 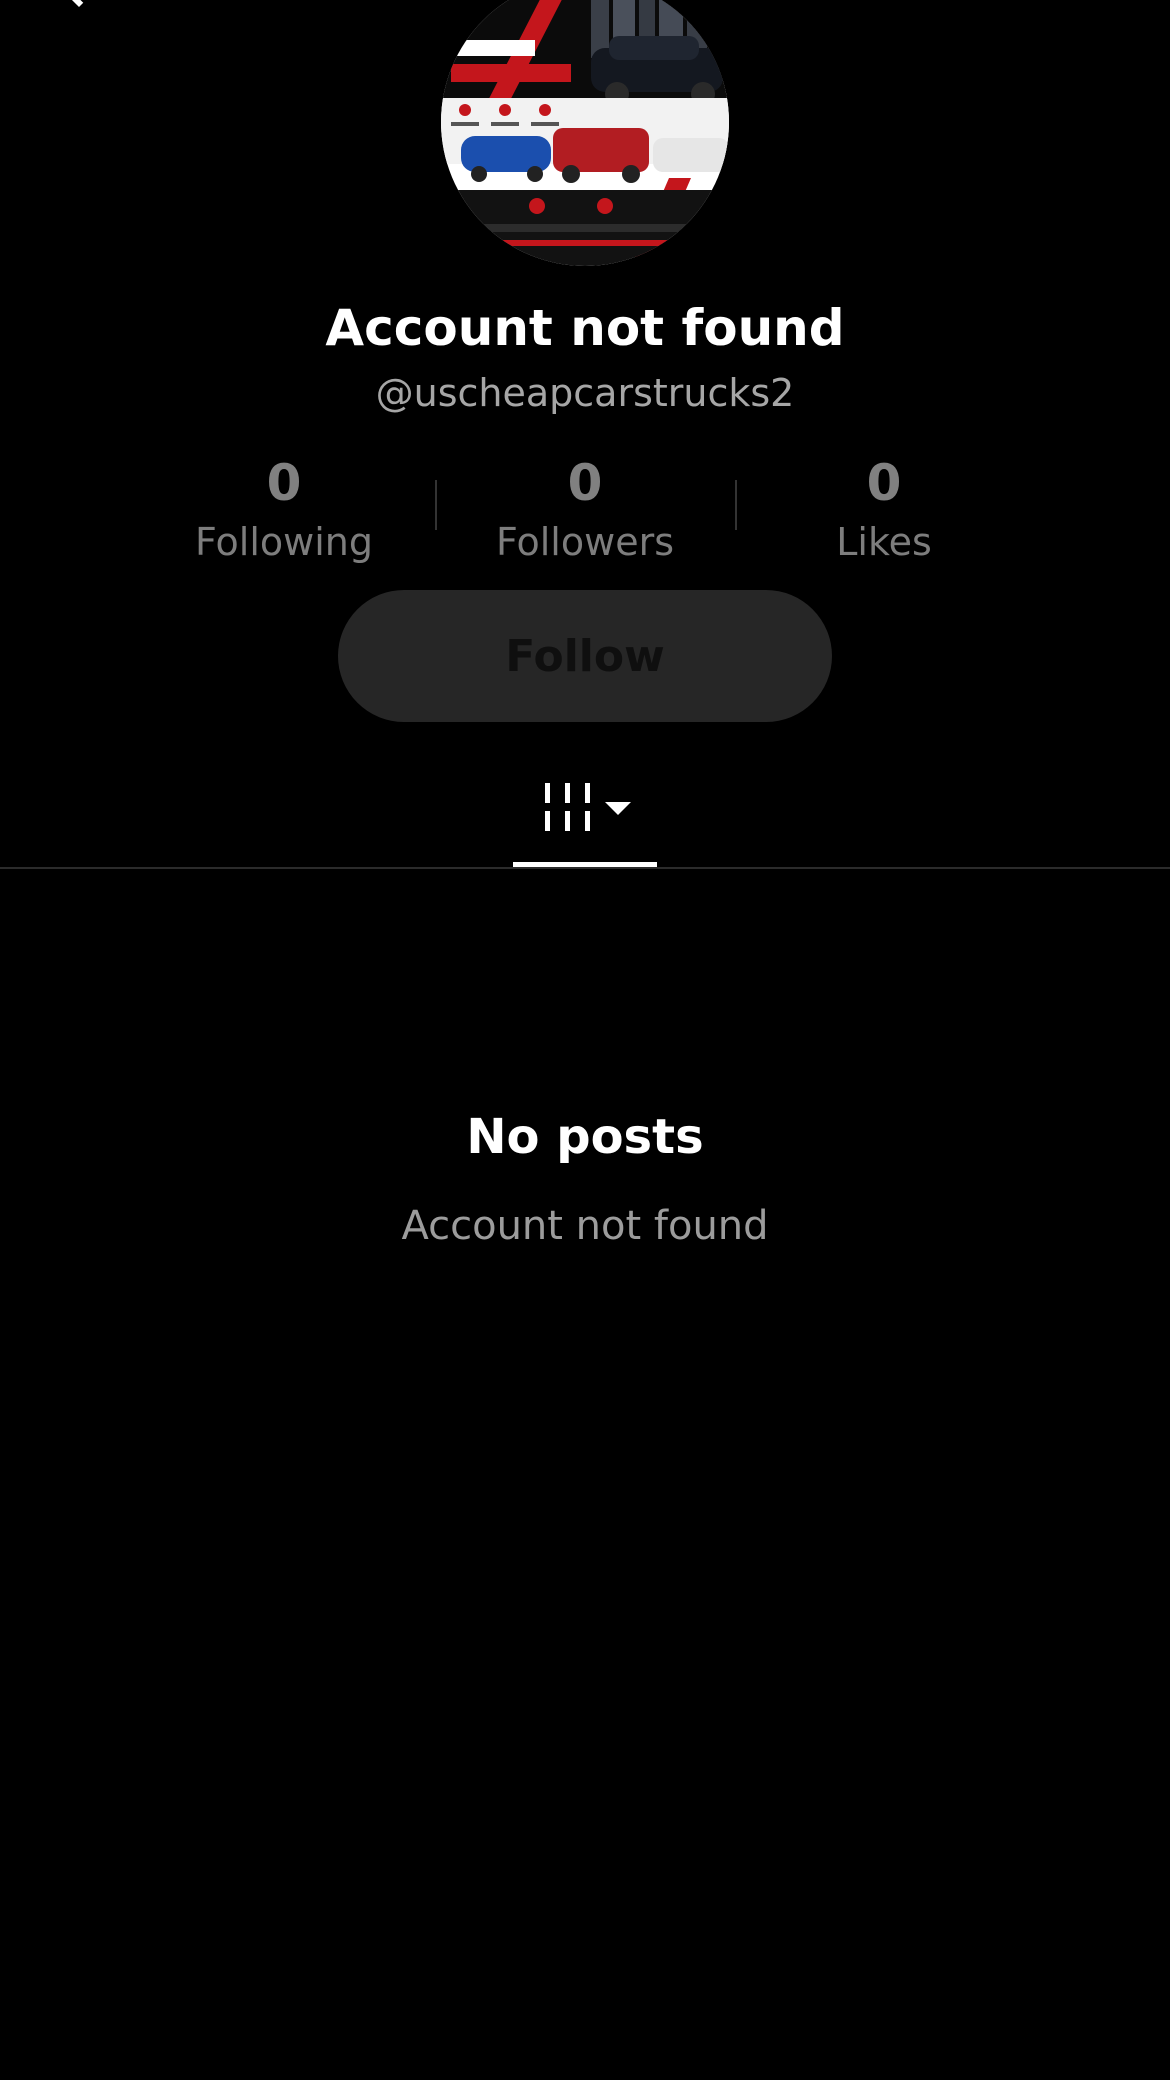 I want to click on stat-followers: 0 Followers, so click(x=585, y=507).